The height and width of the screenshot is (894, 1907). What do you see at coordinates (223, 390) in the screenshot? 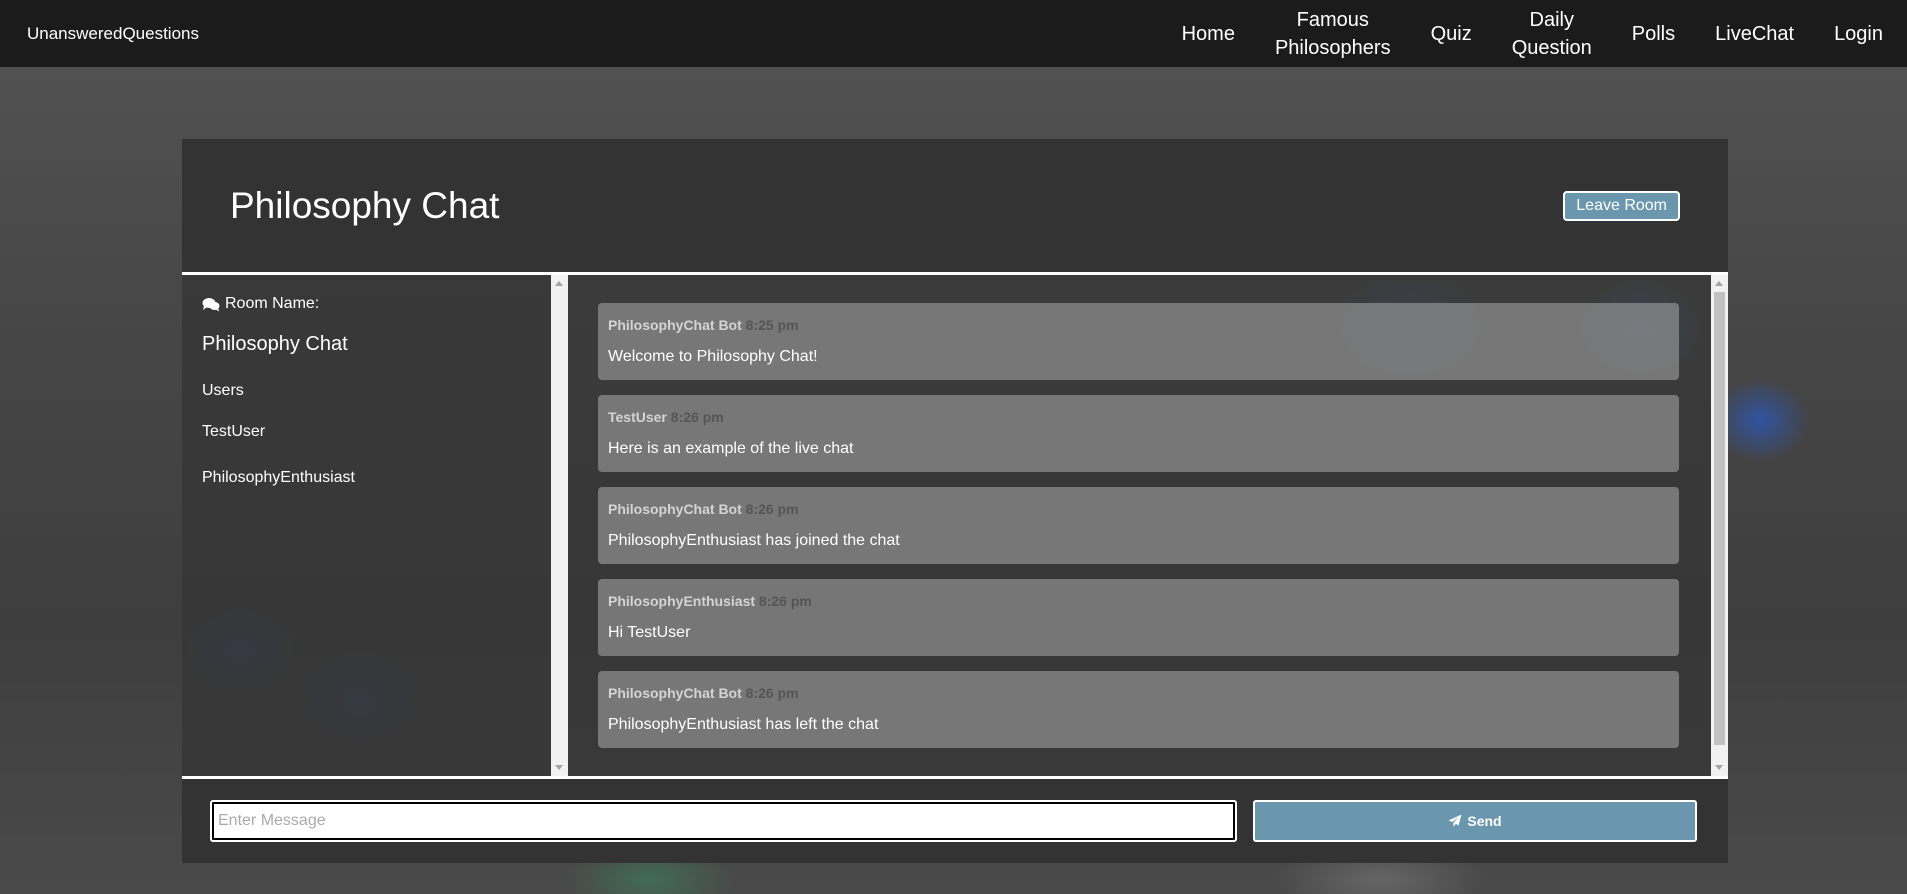
I see `users-heading: Users` at bounding box center [223, 390].